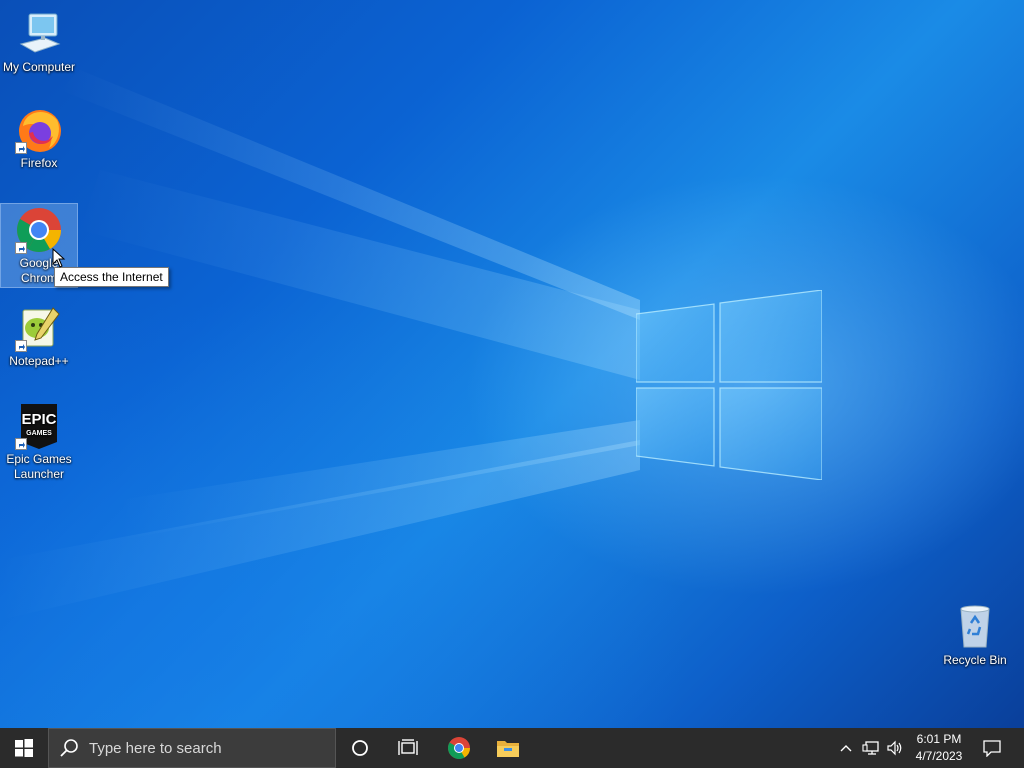 The height and width of the screenshot is (768, 1024). I want to click on icon-label: Recycle Bin, so click(975, 660).